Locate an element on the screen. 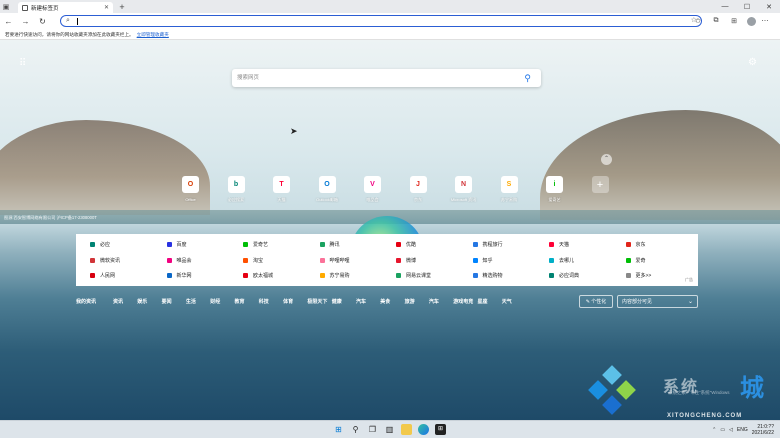 The width and height of the screenshot is (780, 438). quick-link: i 爱奇艺 is located at coordinates (554, 189).